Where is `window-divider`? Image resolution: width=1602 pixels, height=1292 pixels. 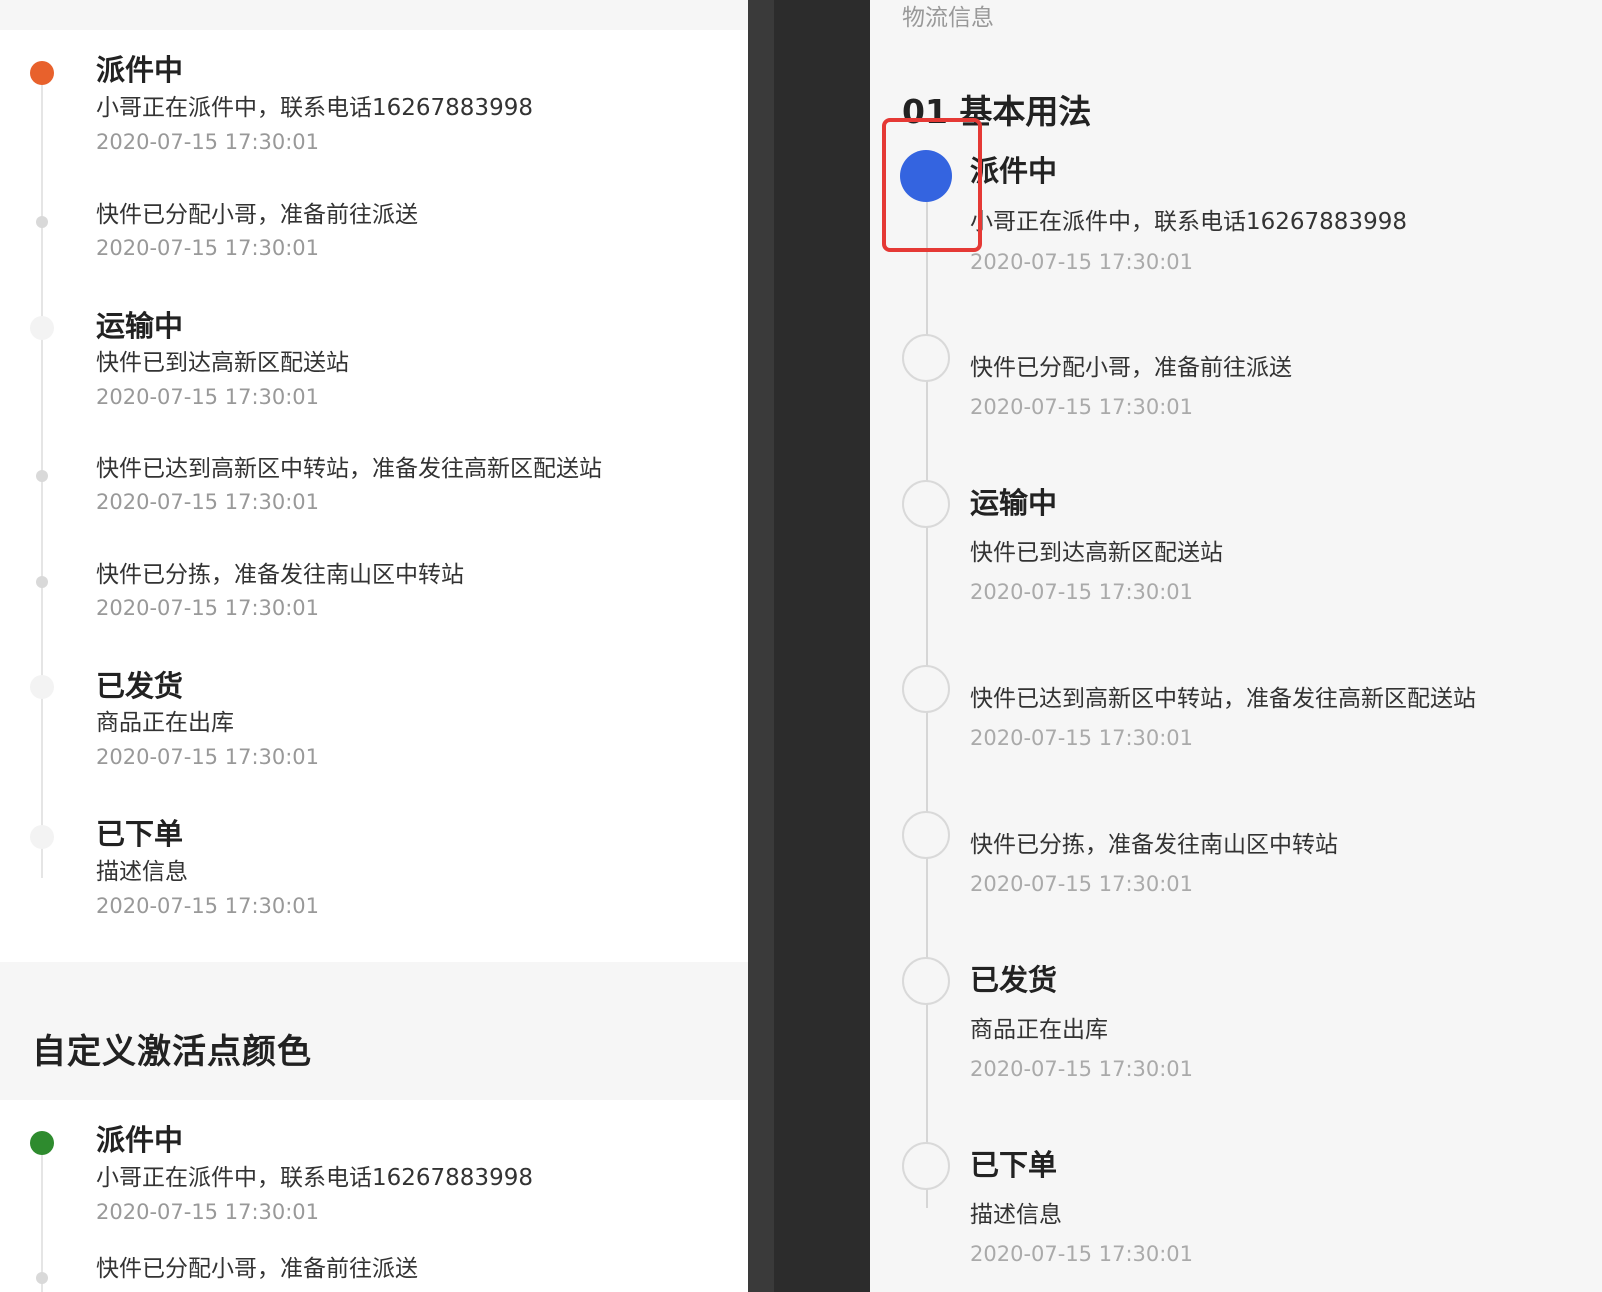 window-divider is located at coordinates (761, 646).